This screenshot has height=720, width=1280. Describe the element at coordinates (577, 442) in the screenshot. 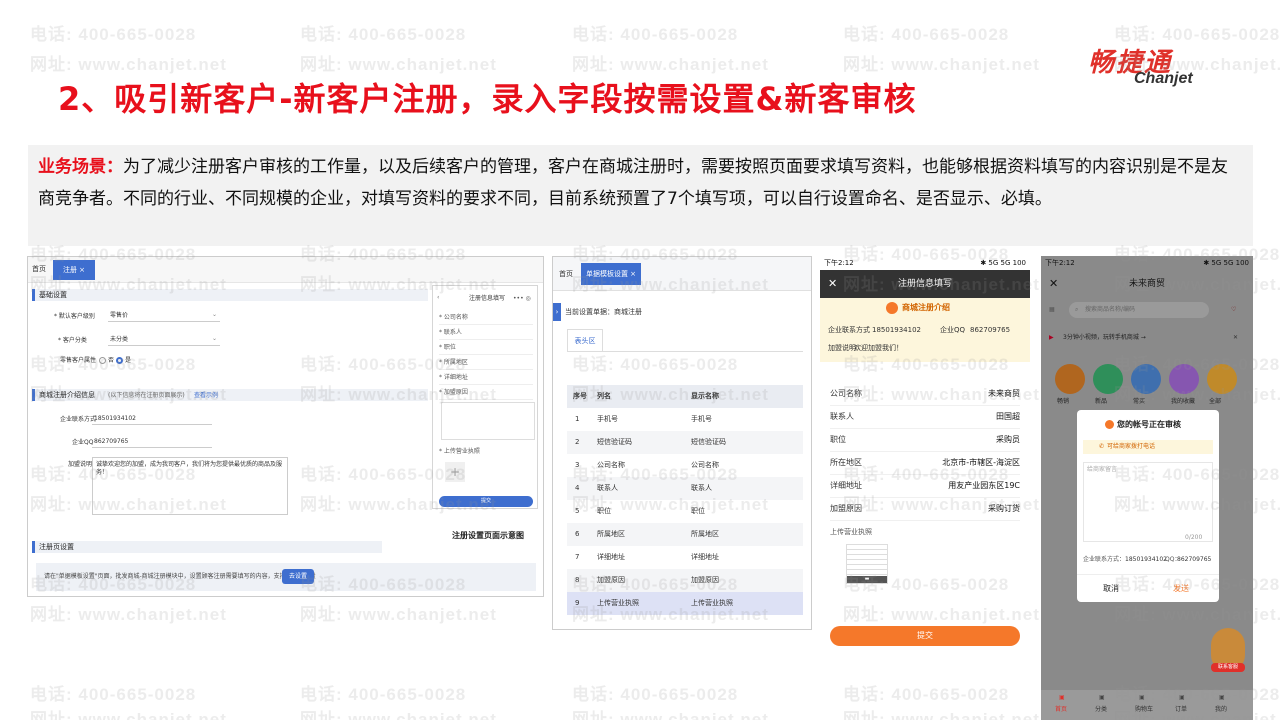

I see `table-cell-no: 2` at that location.